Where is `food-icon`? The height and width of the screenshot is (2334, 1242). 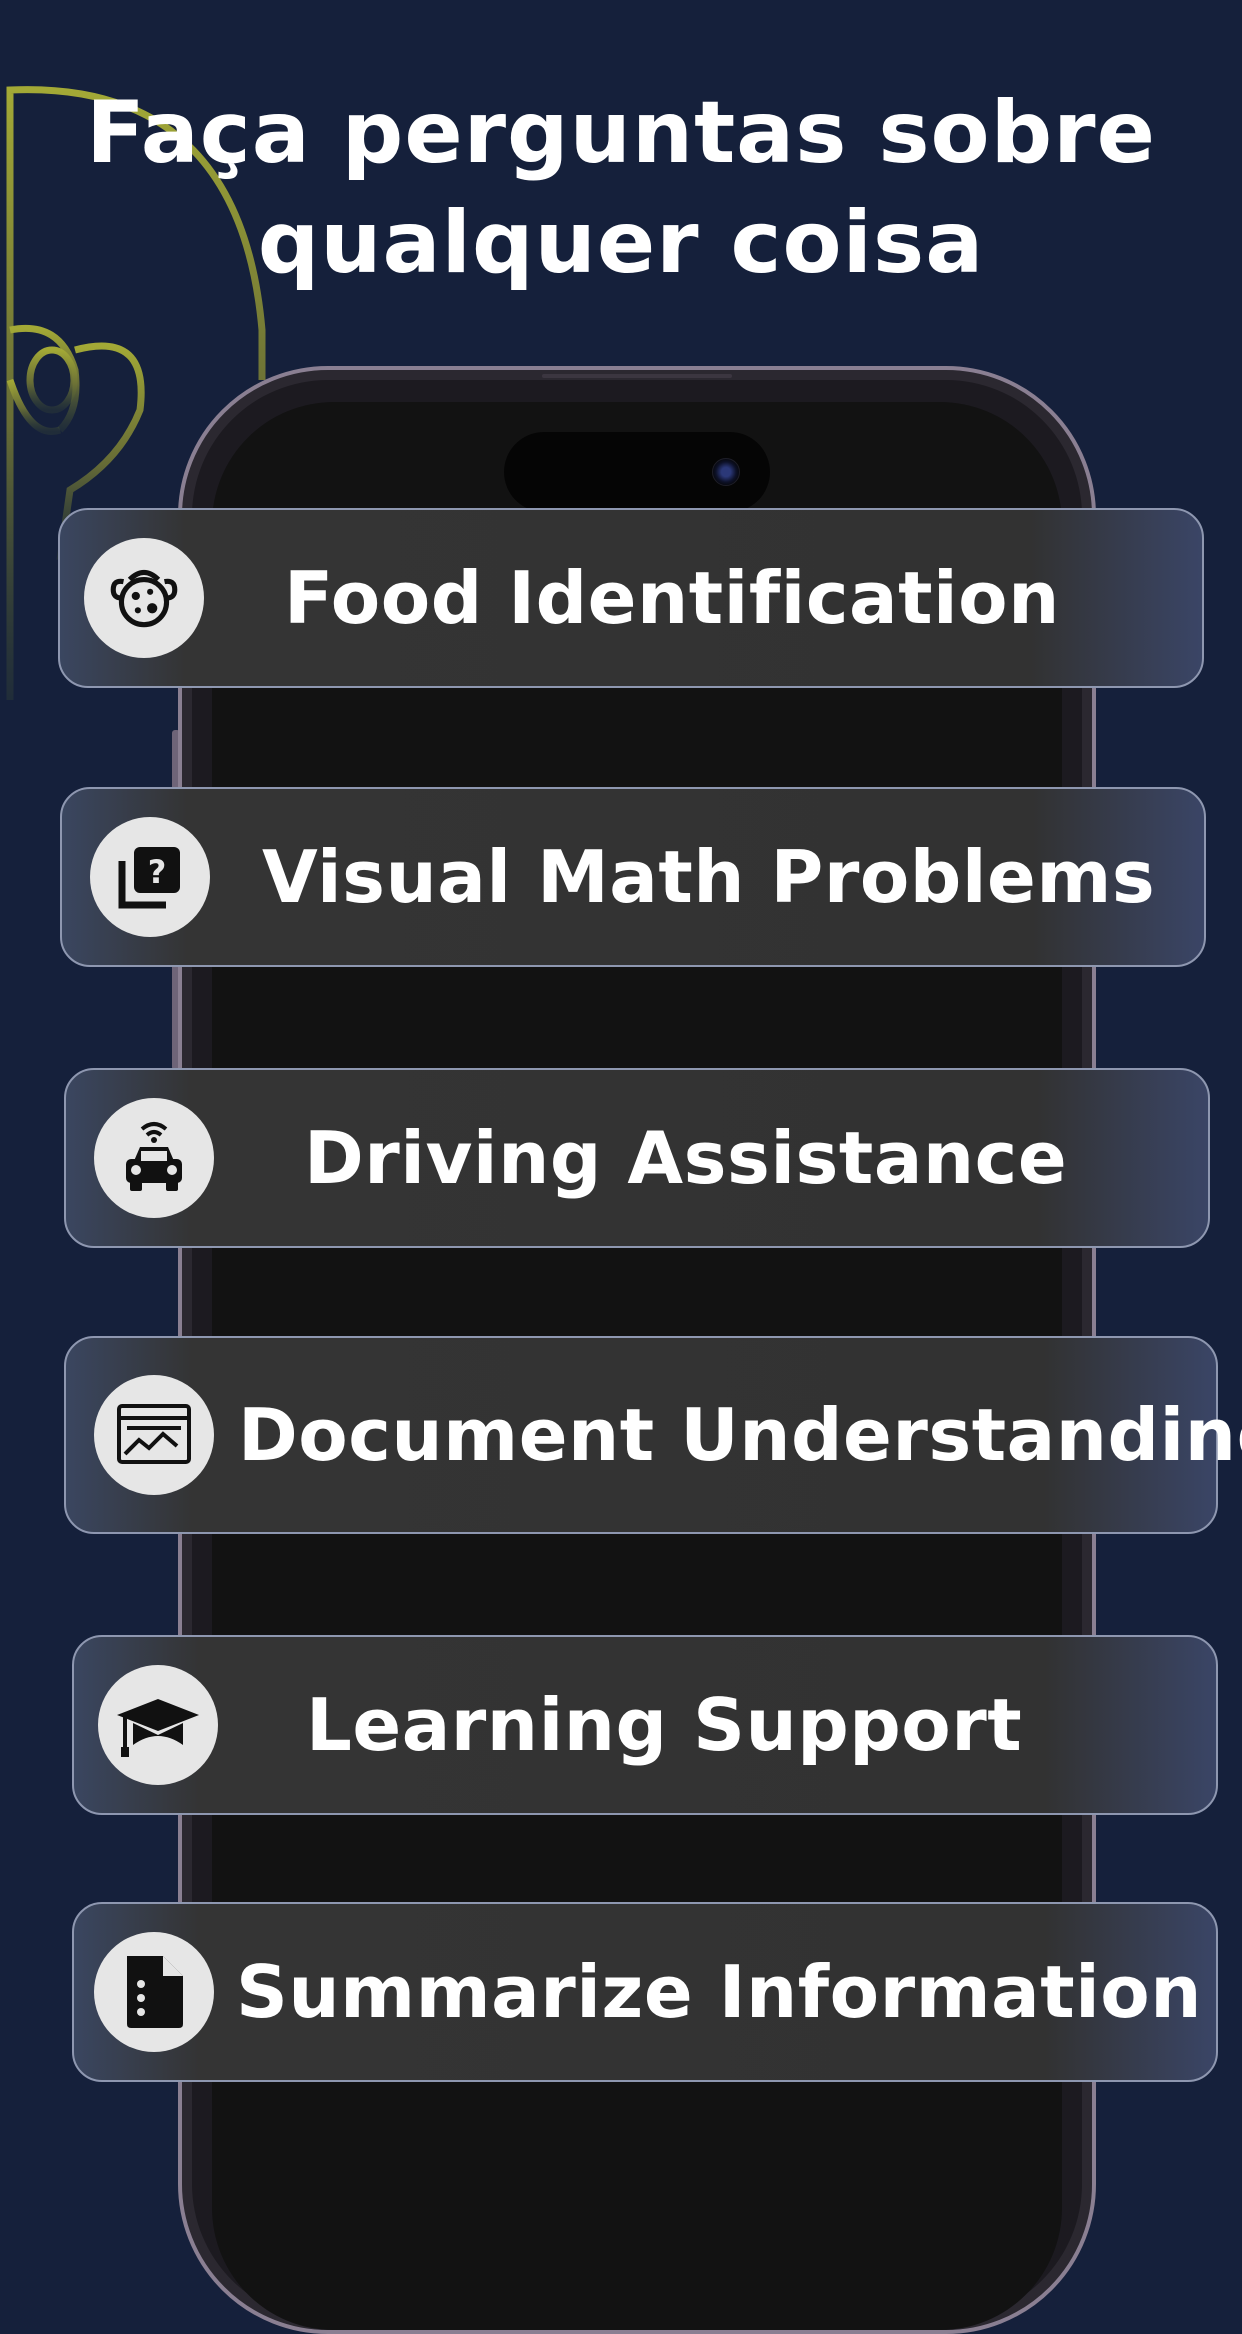 food-icon is located at coordinates (144, 598).